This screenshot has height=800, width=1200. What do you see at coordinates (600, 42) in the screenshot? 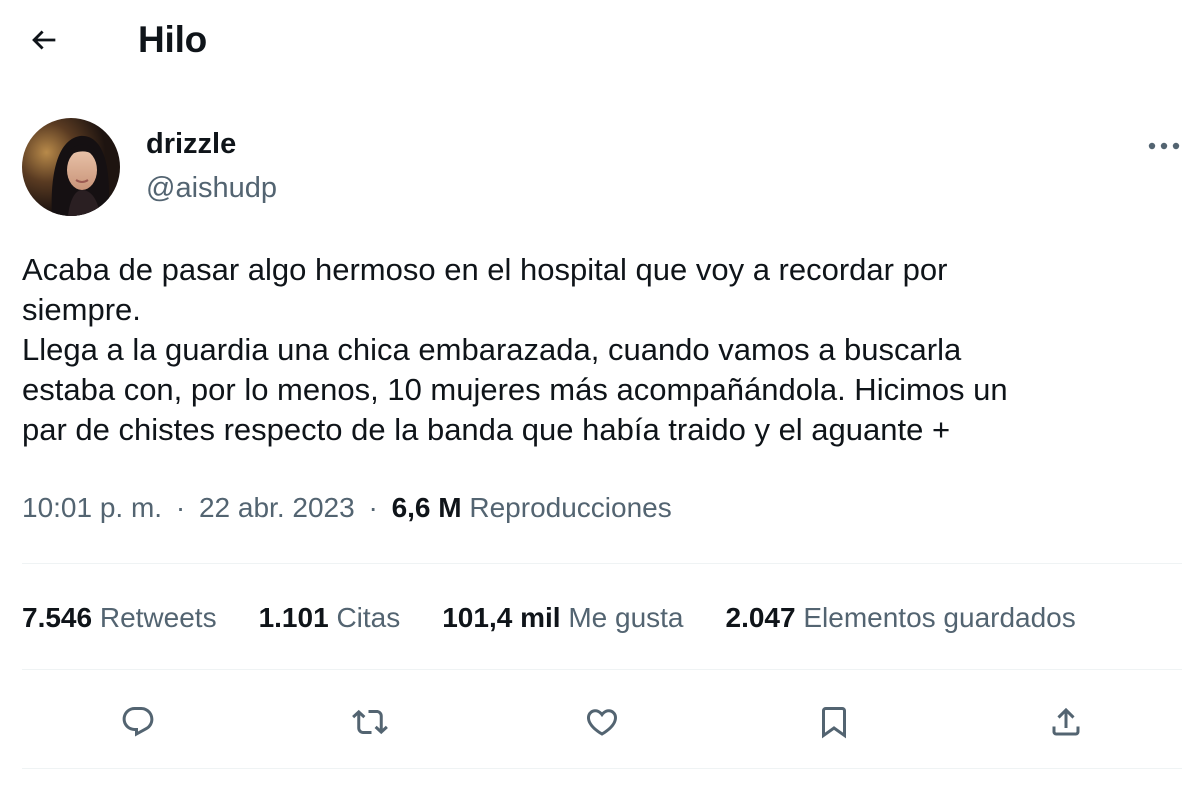
I see `page-header: Hilo` at bounding box center [600, 42].